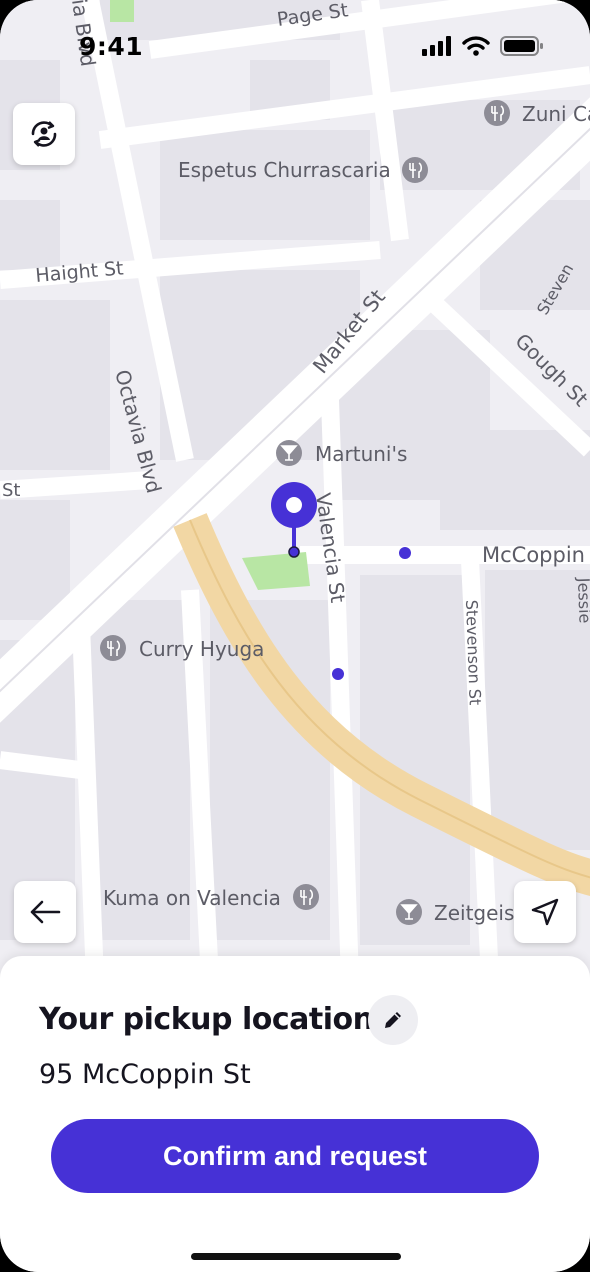 The width and height of the screenshot is (590, 1272). What do you see at coordinates (295, 50) in the screenshot?
I see `status-bar: 9:41` at bounding box center [295, 50].